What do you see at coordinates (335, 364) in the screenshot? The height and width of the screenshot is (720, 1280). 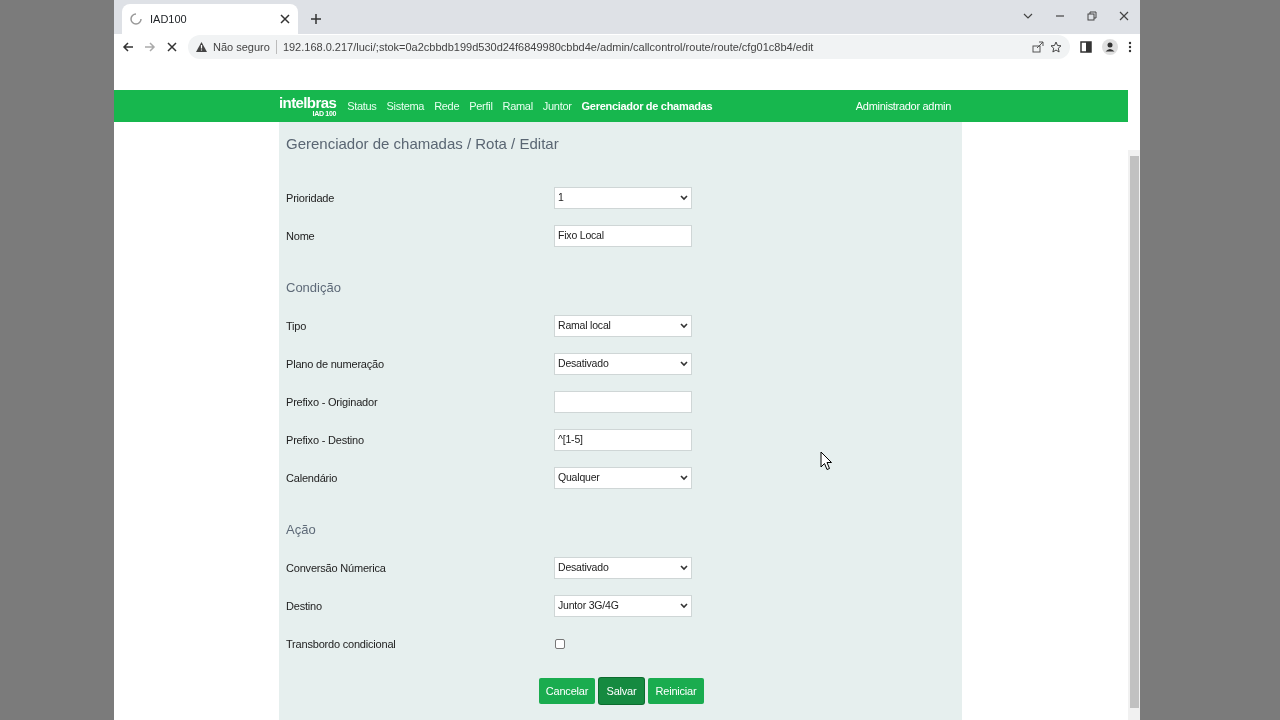 I see `field-label: Plano de numeração` at bounding box center [335, 364].